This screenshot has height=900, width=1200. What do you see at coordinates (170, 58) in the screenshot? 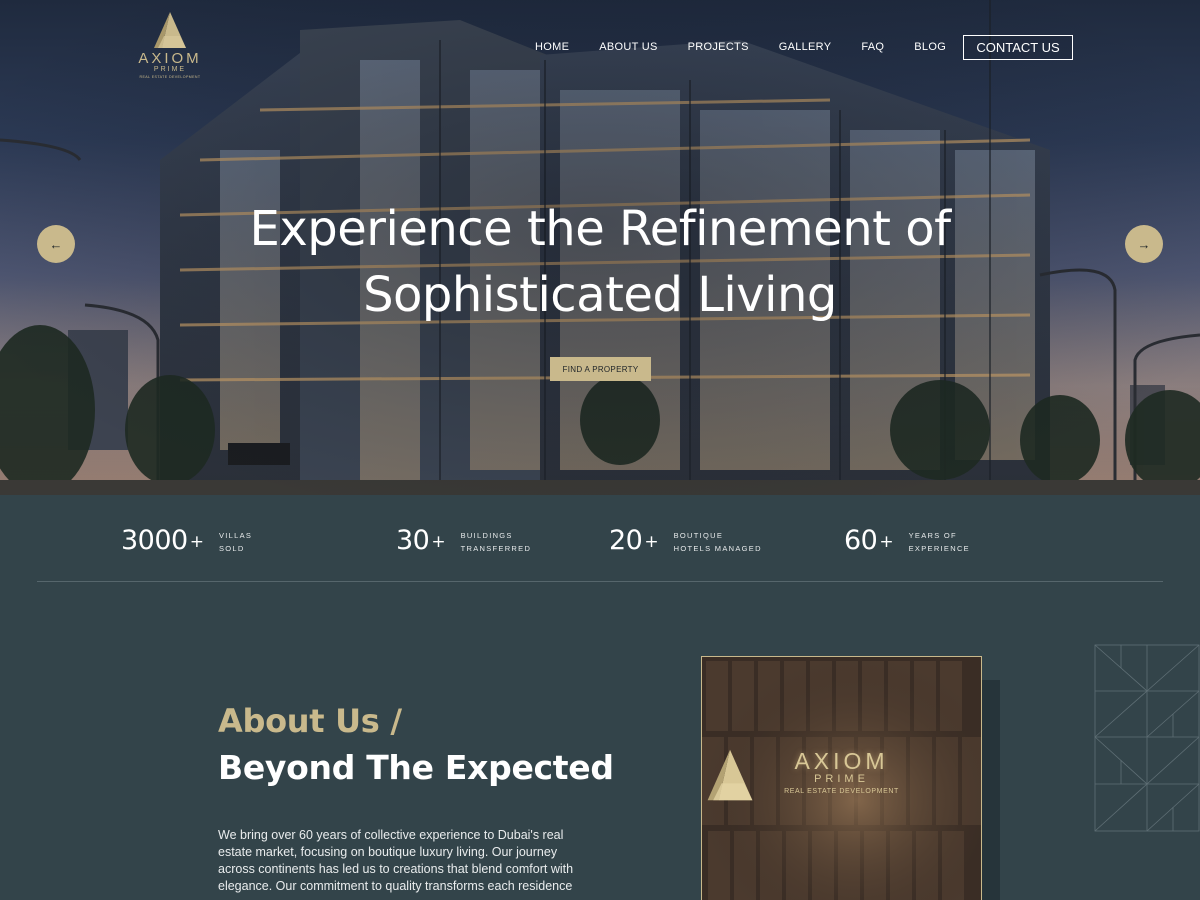
I see `logo-name: AXIOM` at bounding box center [170, 58].